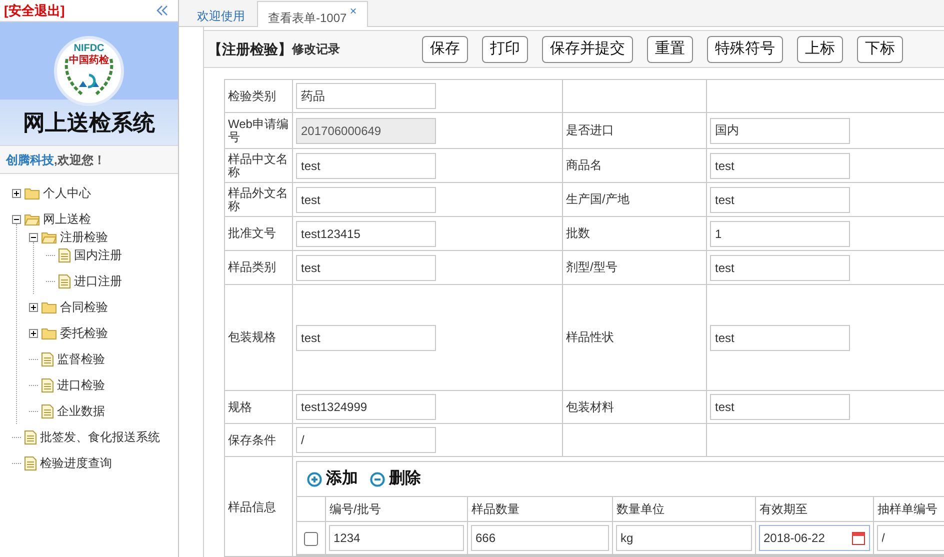 The image size is (944, 557). What do you see at coordinates (590, 337) in the screenshot?
I see `field-label: 样品性状` at bounding box center [590, 337].